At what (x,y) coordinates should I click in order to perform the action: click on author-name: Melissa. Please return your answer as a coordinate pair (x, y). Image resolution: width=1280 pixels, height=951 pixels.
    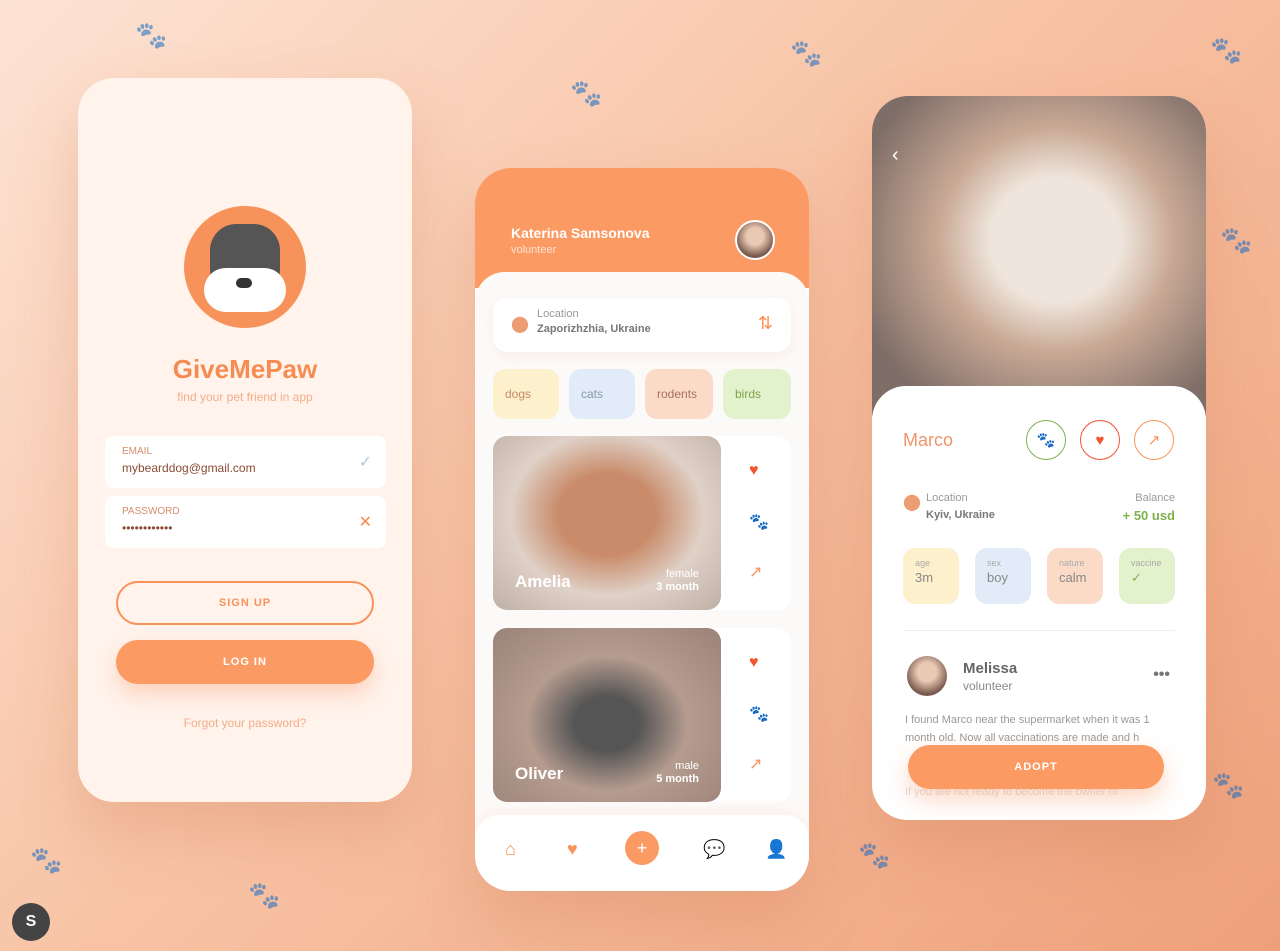
    Looking at the image, I should click on (990, 668).